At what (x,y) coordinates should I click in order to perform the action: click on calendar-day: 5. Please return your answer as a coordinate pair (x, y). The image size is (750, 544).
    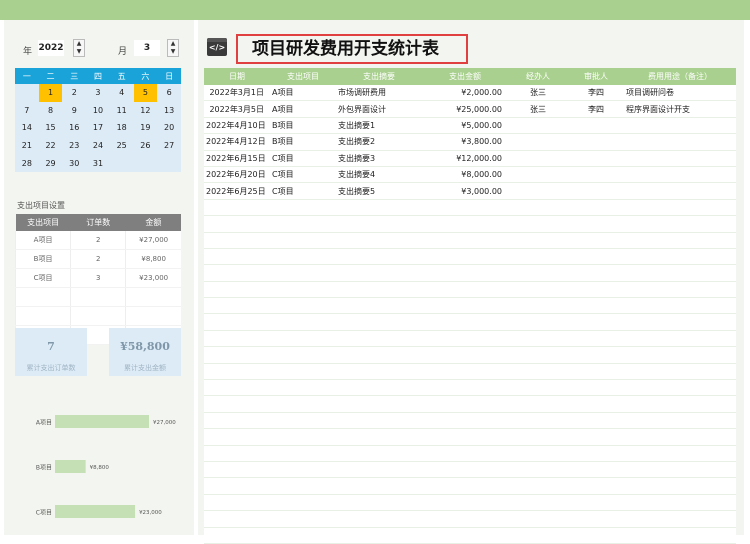
    Looking at the image, I should click on (145, 93).